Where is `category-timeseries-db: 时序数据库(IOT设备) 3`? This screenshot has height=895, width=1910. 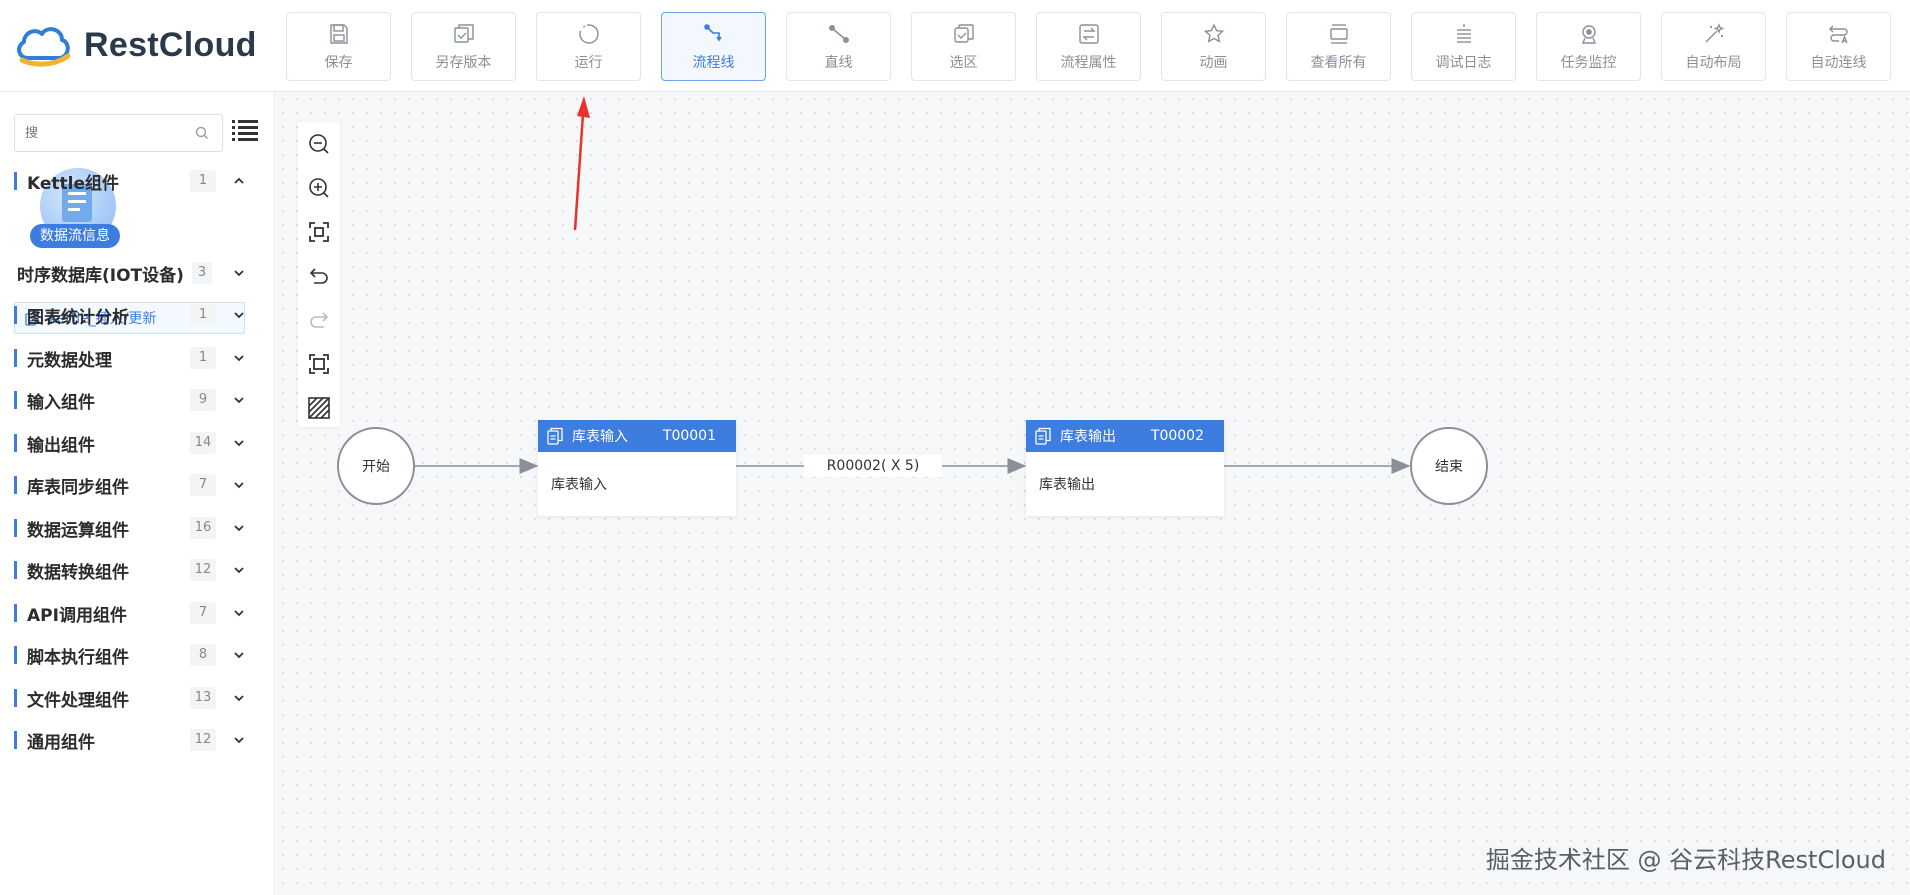
category-timeseries-db: 时序数据库(IOT设备) 3 is located at coordinates (137, 273).